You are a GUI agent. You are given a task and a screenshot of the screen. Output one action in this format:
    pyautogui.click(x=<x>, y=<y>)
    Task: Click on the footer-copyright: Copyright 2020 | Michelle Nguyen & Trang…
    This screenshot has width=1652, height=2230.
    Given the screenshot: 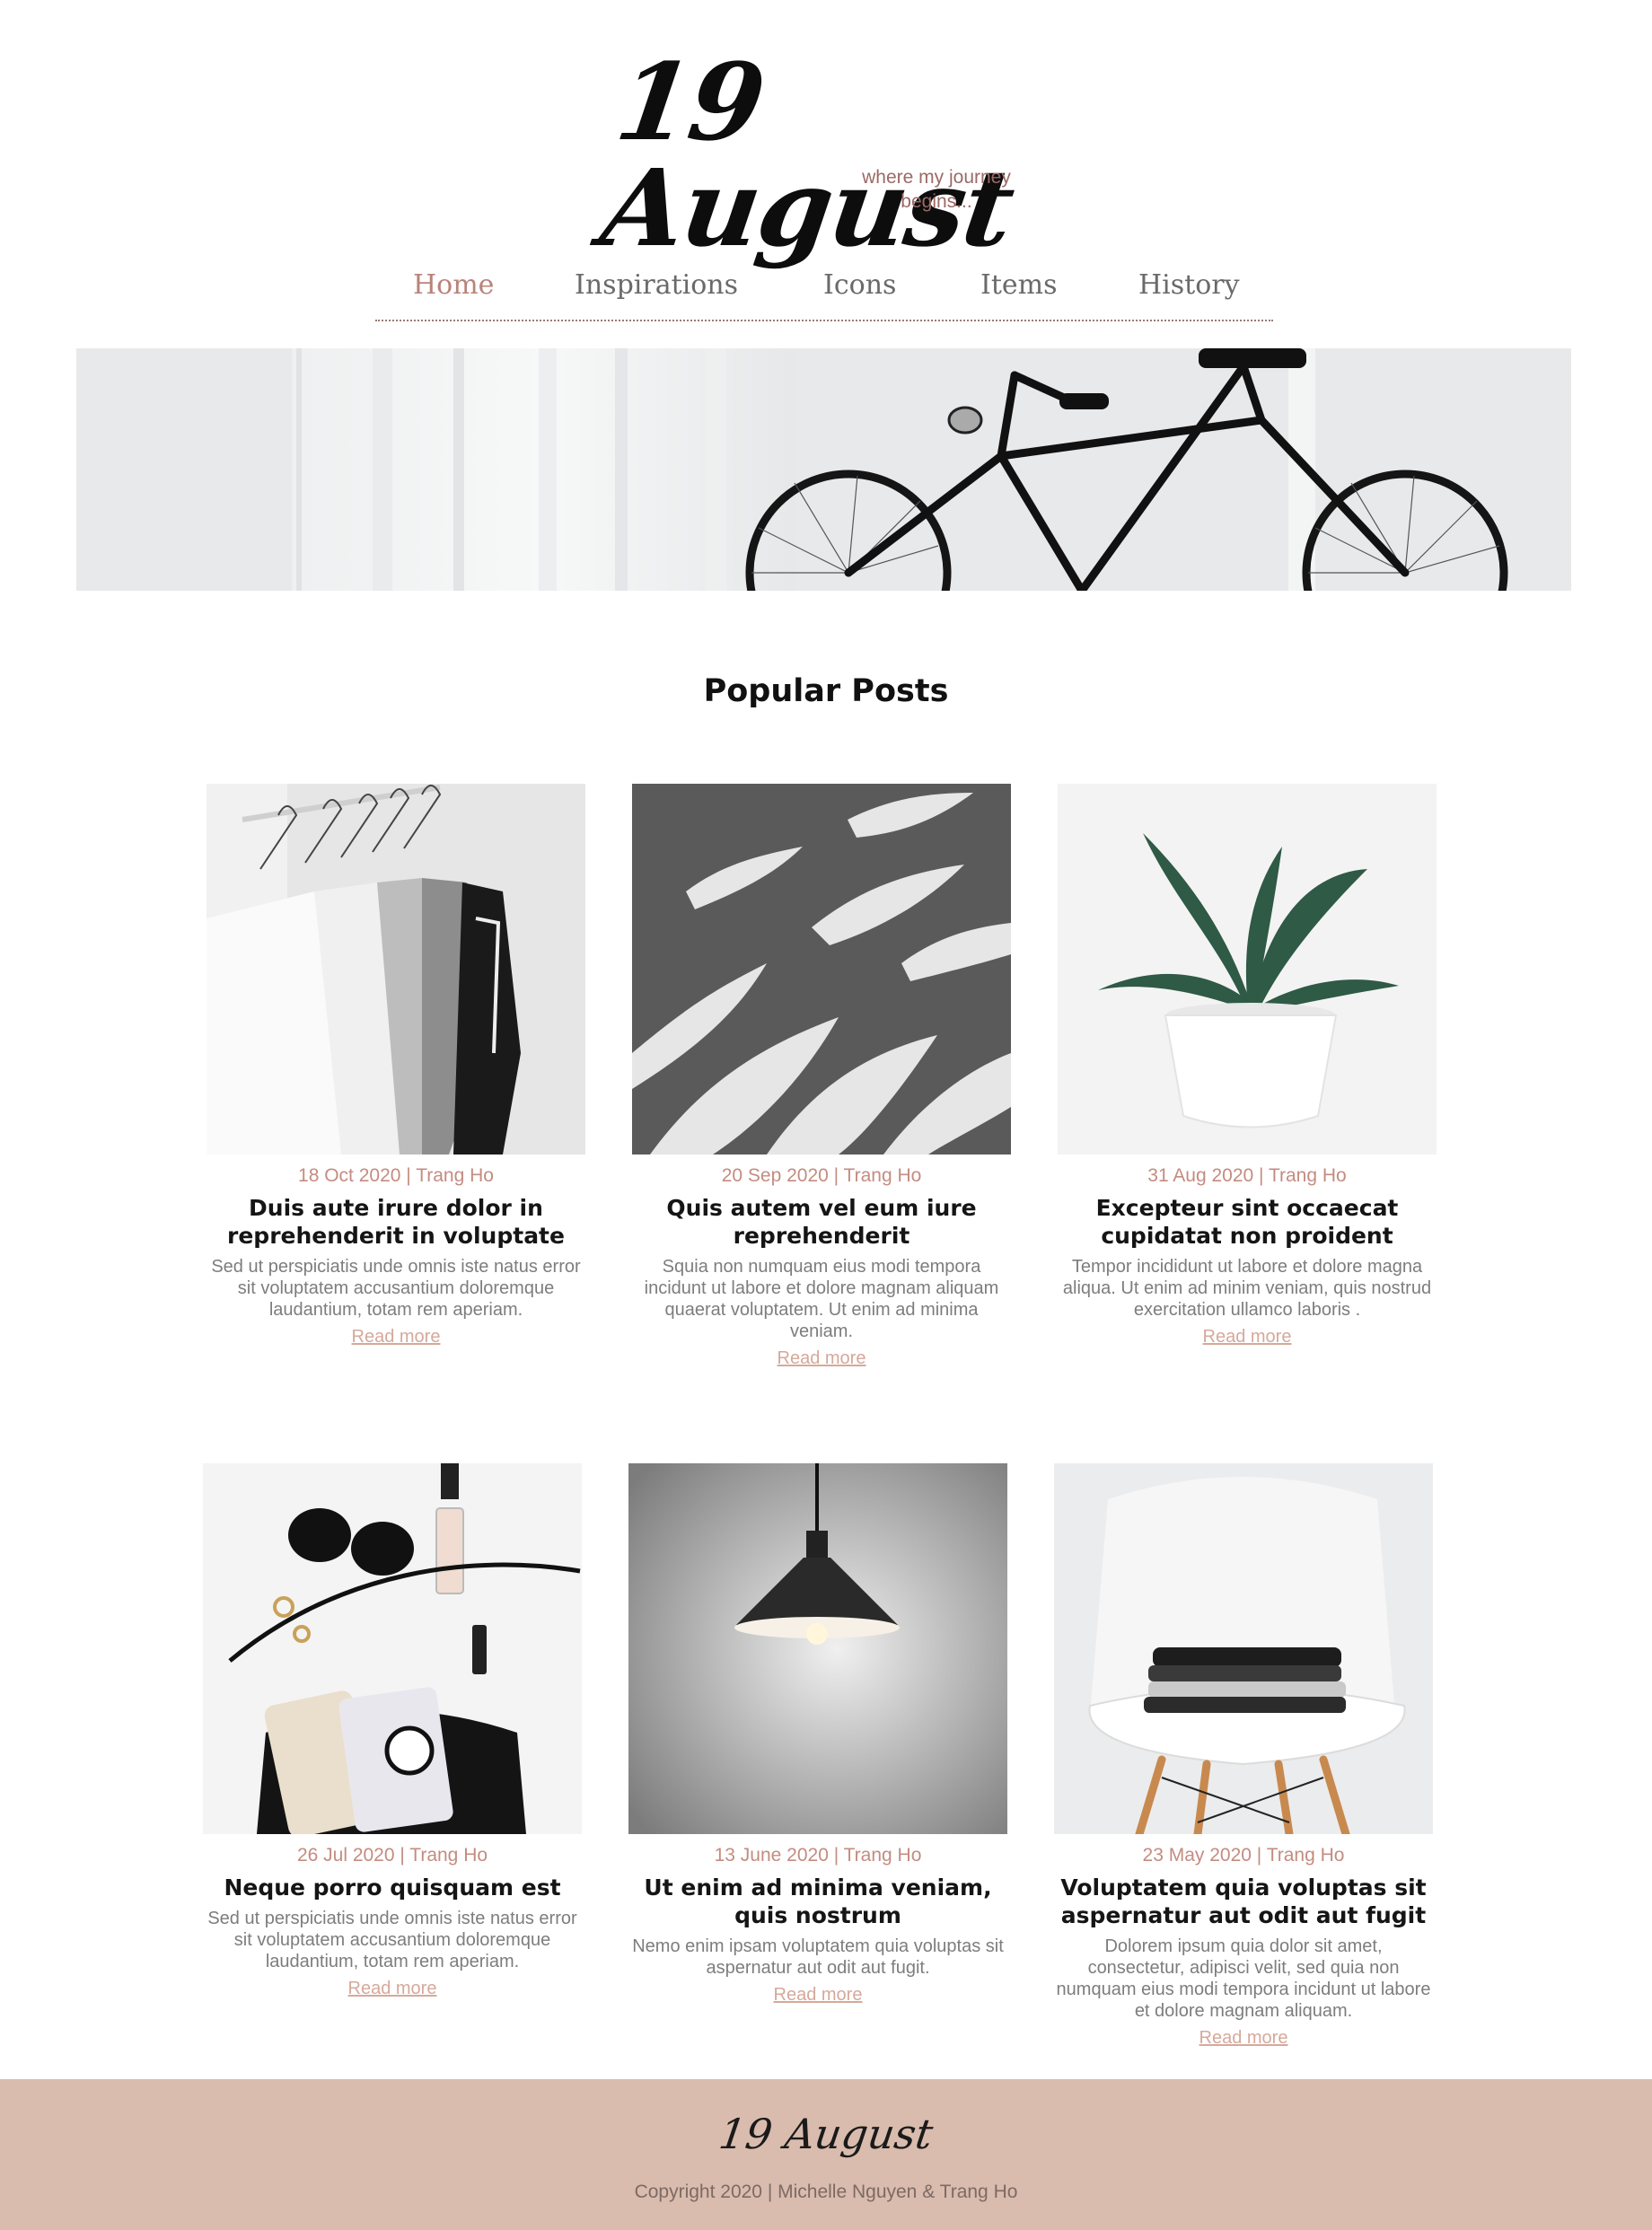 What is the action you would take?
    pyautogui.click(x=826, y=2192)
    